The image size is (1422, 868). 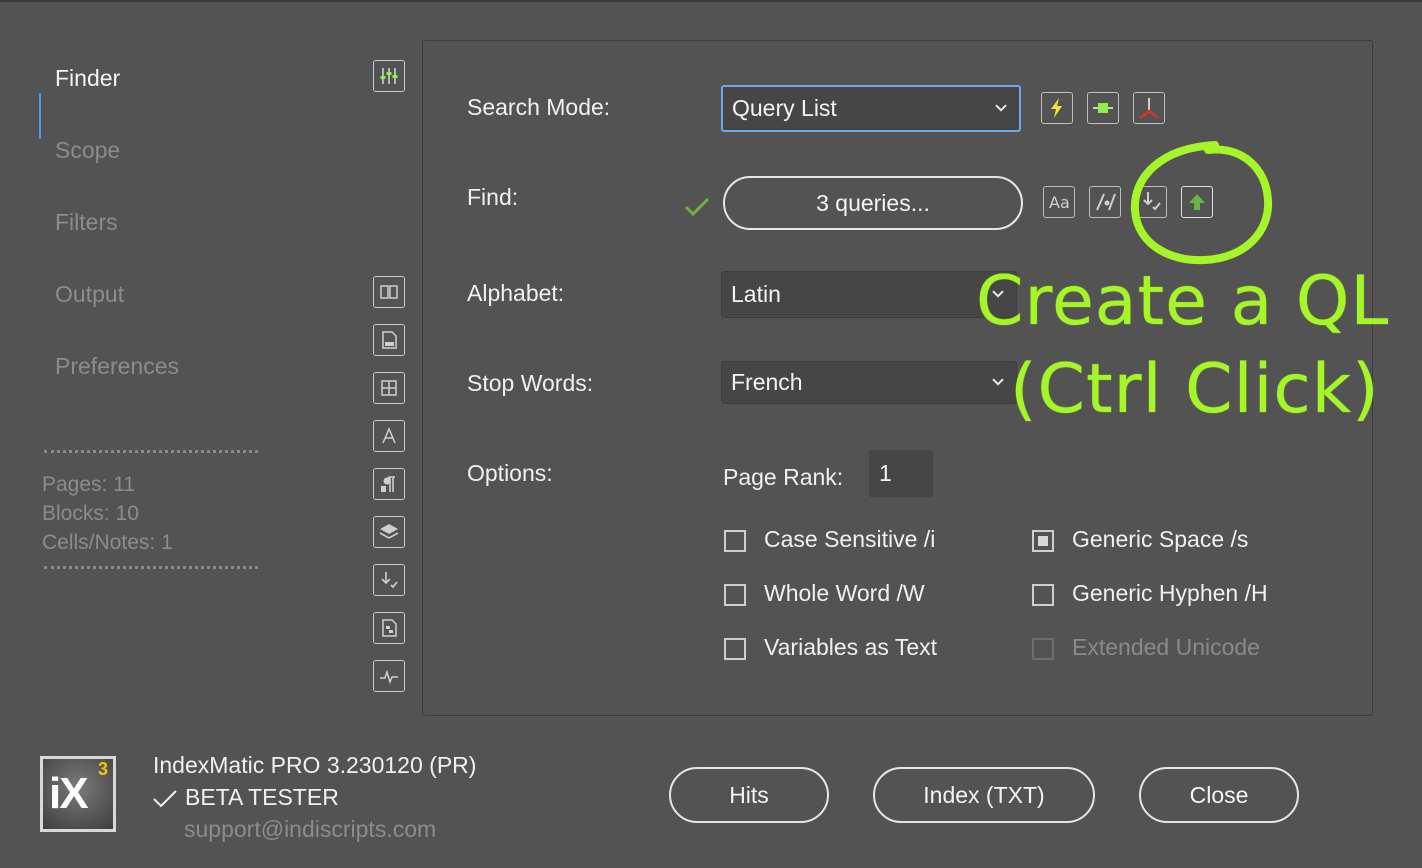 I want to click on options-label: Options:, so click(x=510, y=473).